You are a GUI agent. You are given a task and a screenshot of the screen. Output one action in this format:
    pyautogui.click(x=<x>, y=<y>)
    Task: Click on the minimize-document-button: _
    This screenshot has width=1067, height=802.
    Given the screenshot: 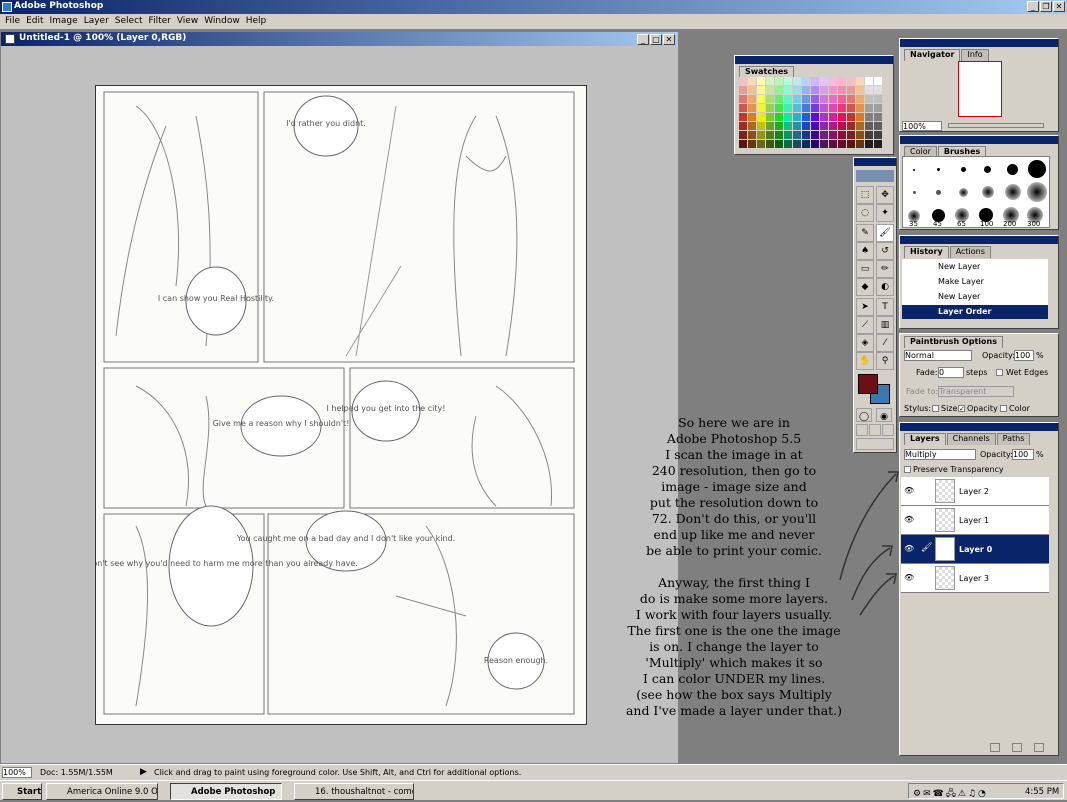 What is the action you would take?
    pyautogui.click(x=643, y=39)
    